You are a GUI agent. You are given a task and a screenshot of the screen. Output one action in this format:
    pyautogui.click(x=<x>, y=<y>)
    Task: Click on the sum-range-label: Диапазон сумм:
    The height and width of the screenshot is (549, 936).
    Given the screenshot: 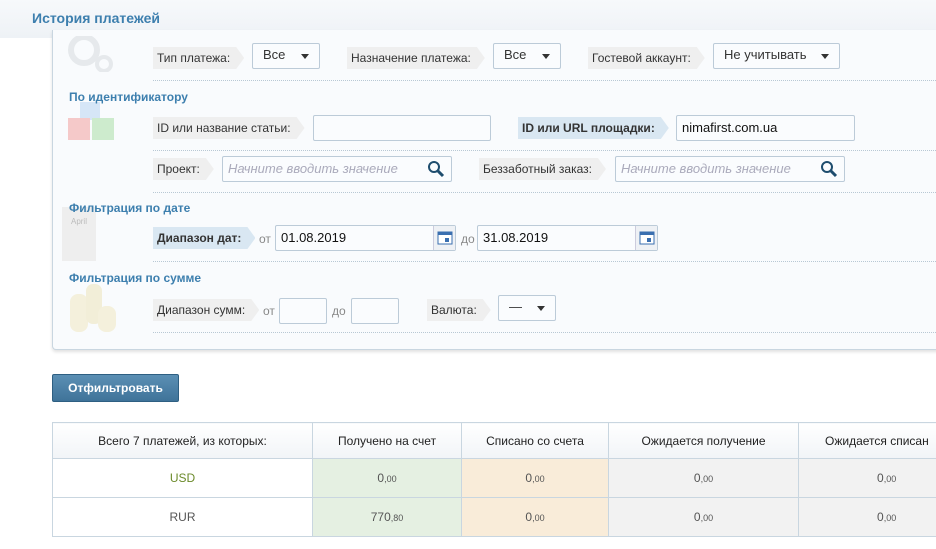 What is the action you would take?
    pyautogui.click(x=206, y=310)
    